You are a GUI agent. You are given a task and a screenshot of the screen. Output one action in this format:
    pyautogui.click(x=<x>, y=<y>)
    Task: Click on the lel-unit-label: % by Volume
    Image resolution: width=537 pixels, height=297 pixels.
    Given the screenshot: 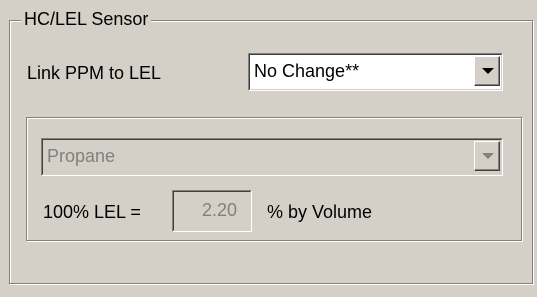 What is the action you would take?
    pyautogui.click(x=320, y=212)
    